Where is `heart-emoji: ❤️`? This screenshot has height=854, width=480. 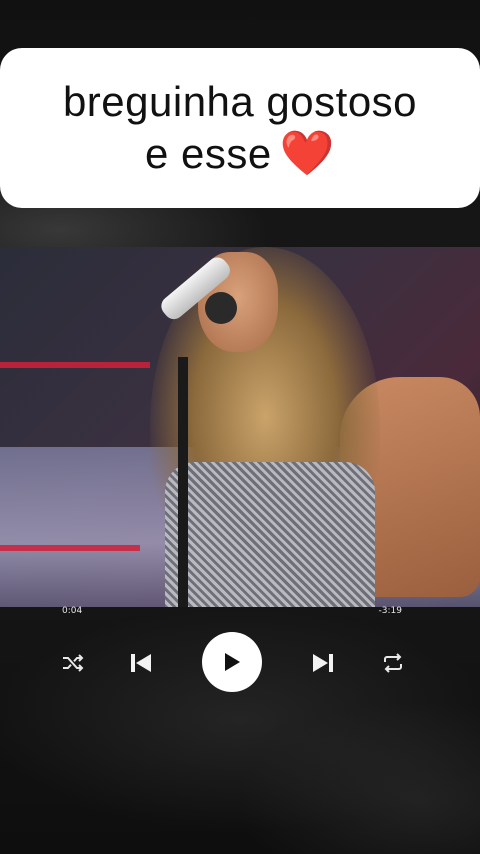 heart-emoji: ❤️ is located at coordinates (307, 153).